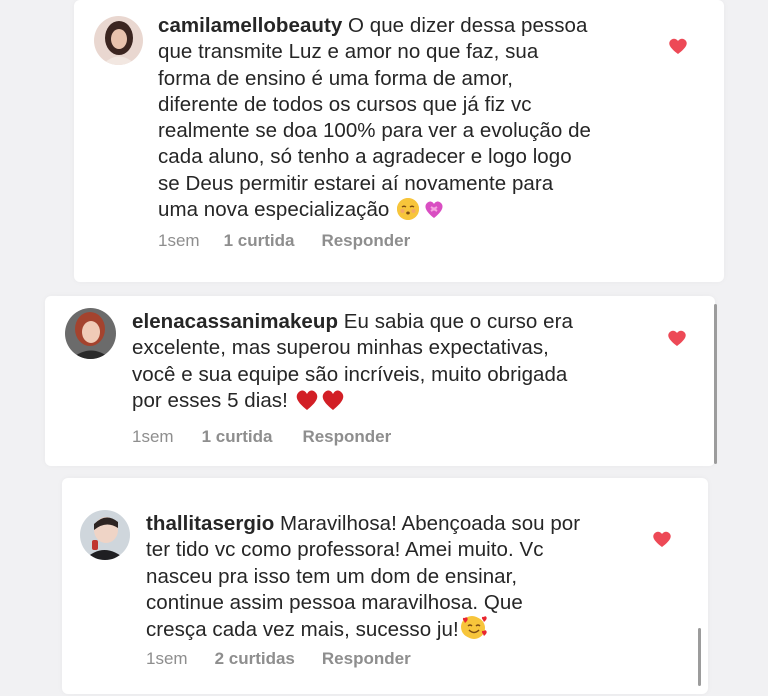 The height and width of the screenshot is (696, 768). Describe the element at coordinates (302, 630) in the screenshot. I see `comment-line: cresça cada vez mais, sucesso ju!` at that location.